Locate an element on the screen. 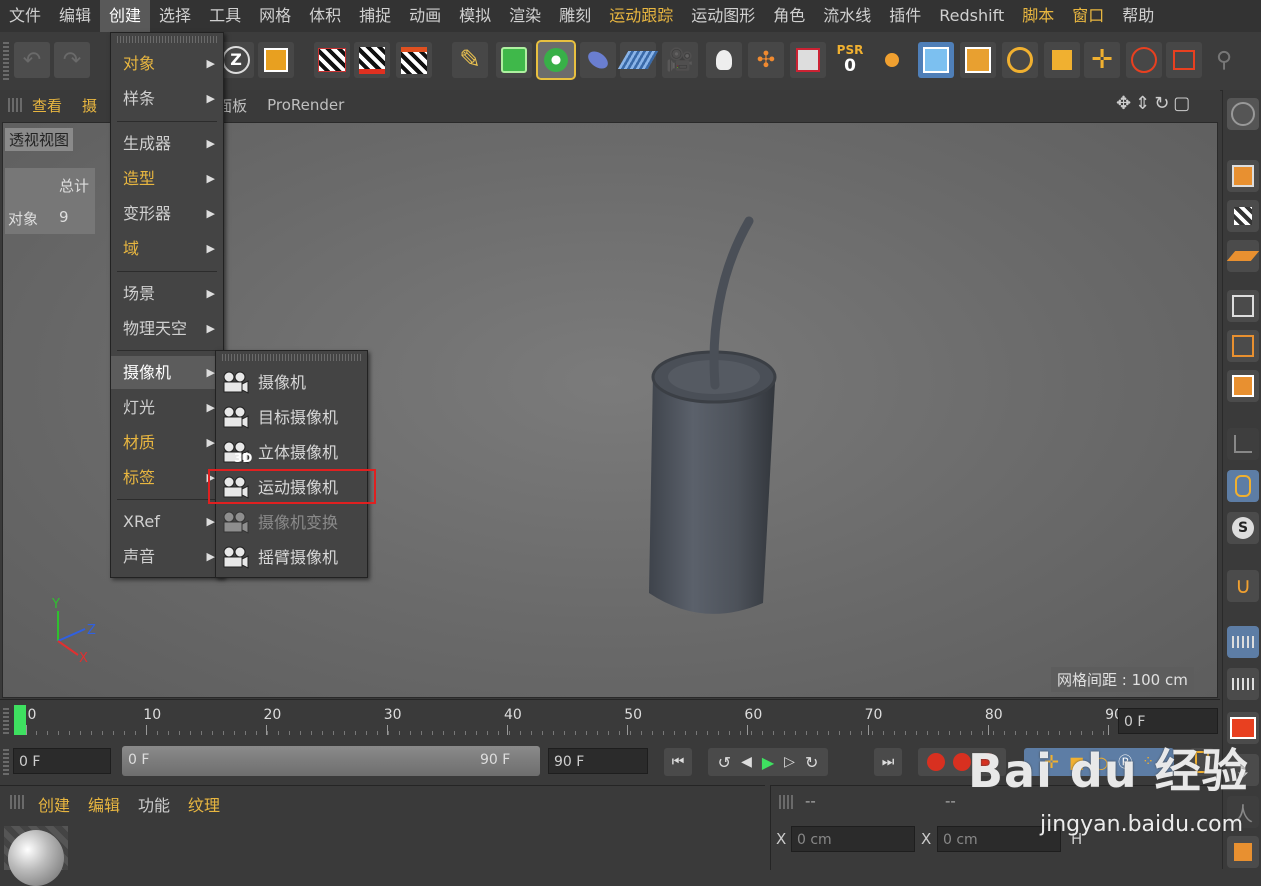 The height and width of the screenshot is (886, 1261). menubar-item-9: 模拟 is located at coordinates (475, 16).